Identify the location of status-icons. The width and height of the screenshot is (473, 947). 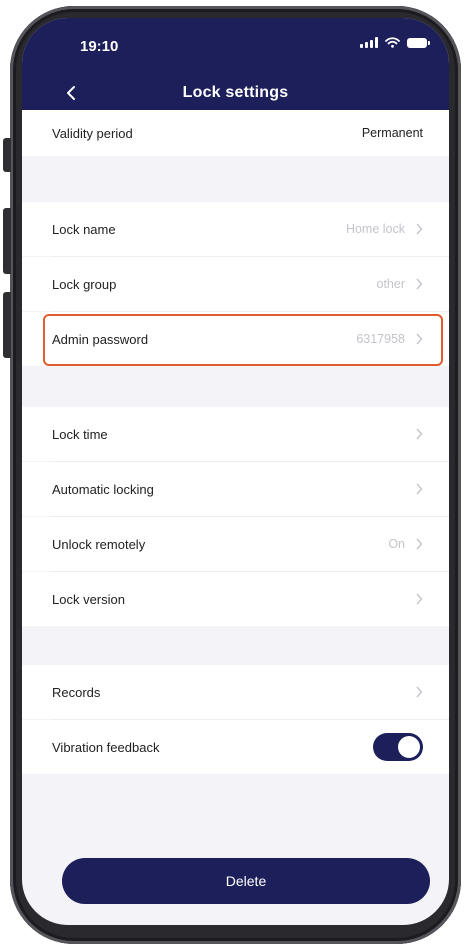
(395, 42).